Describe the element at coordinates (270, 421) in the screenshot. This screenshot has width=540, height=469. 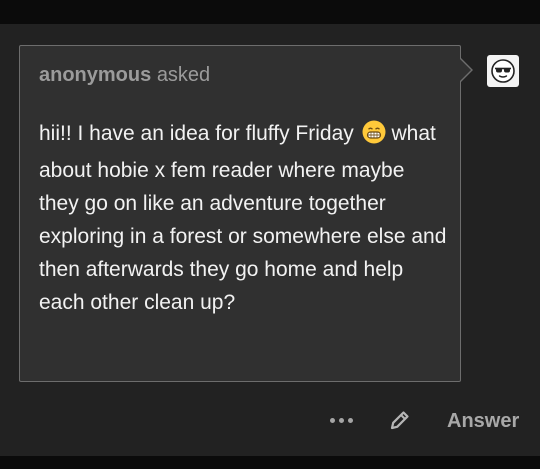
I see `post-actions: Answer` at that location.